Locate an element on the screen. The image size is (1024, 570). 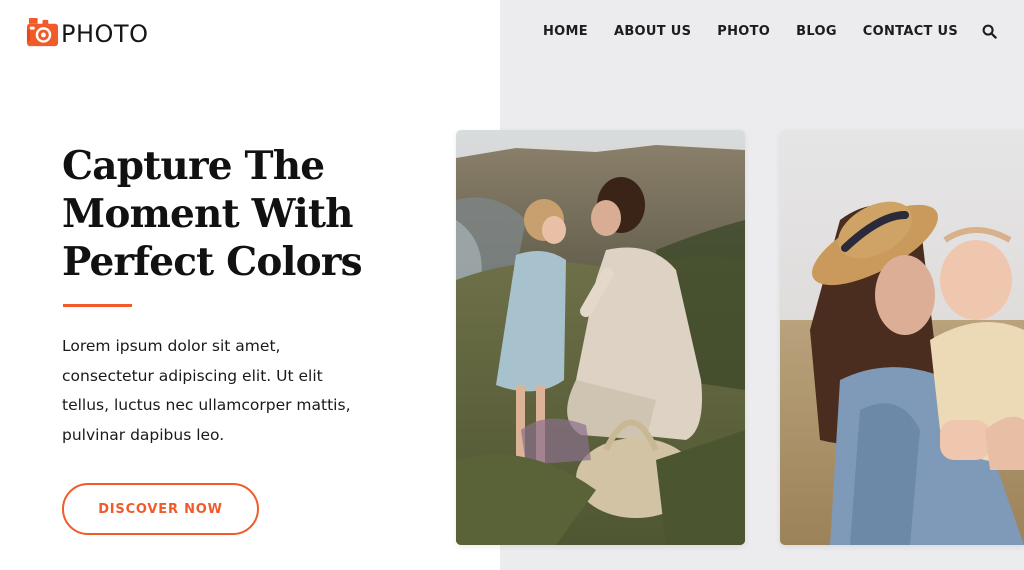
hero-divider is located at coordinates (97, 305).